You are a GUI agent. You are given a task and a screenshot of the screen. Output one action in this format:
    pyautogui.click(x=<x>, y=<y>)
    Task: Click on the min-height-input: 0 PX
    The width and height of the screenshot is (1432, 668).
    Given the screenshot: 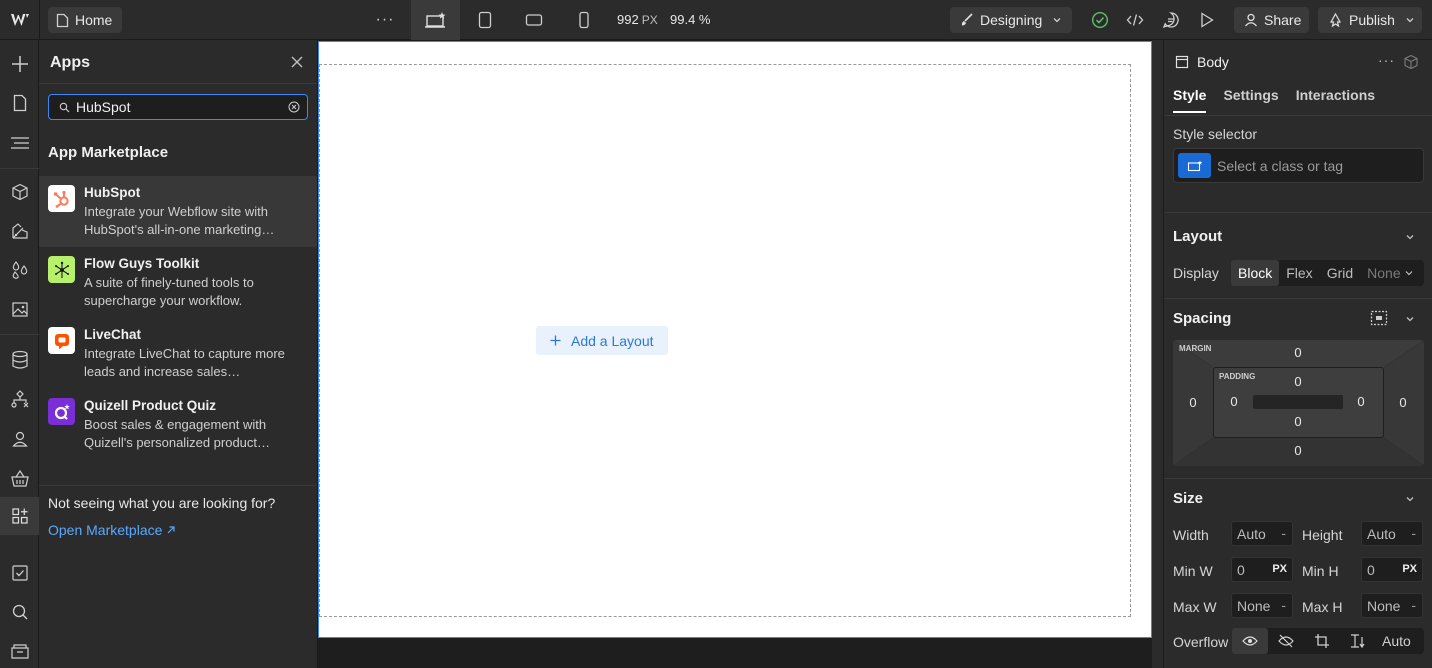 What is the action you would take?
    pyautogui.click(x=1392, y=569)
    